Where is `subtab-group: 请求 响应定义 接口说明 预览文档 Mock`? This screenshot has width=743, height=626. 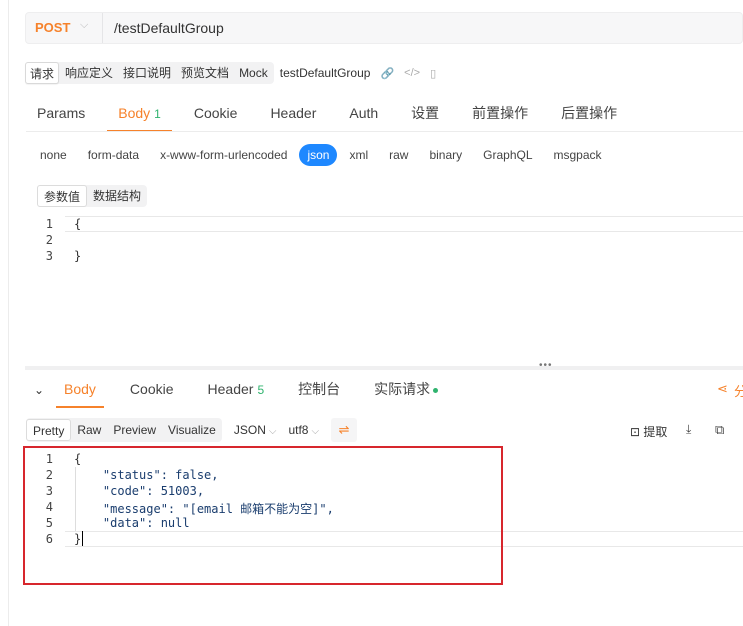
subtab-group: 请求 响应定义 接口说明 预览文档 Mock is located at coordinates (149, 73).